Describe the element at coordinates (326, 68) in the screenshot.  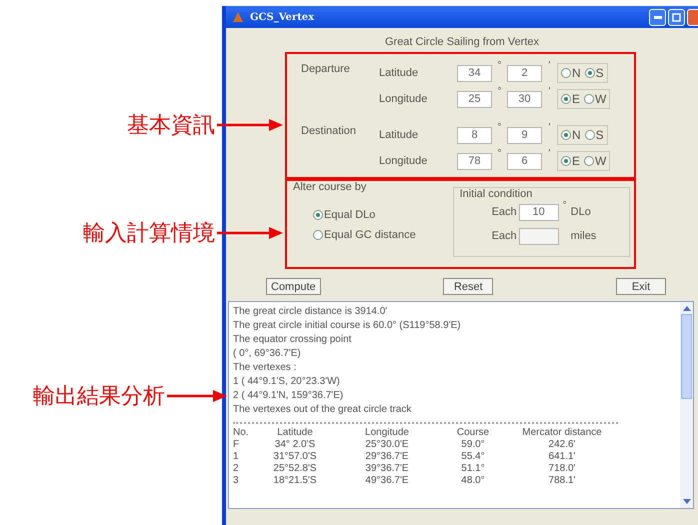
I see `position-label: Departure` at that location.